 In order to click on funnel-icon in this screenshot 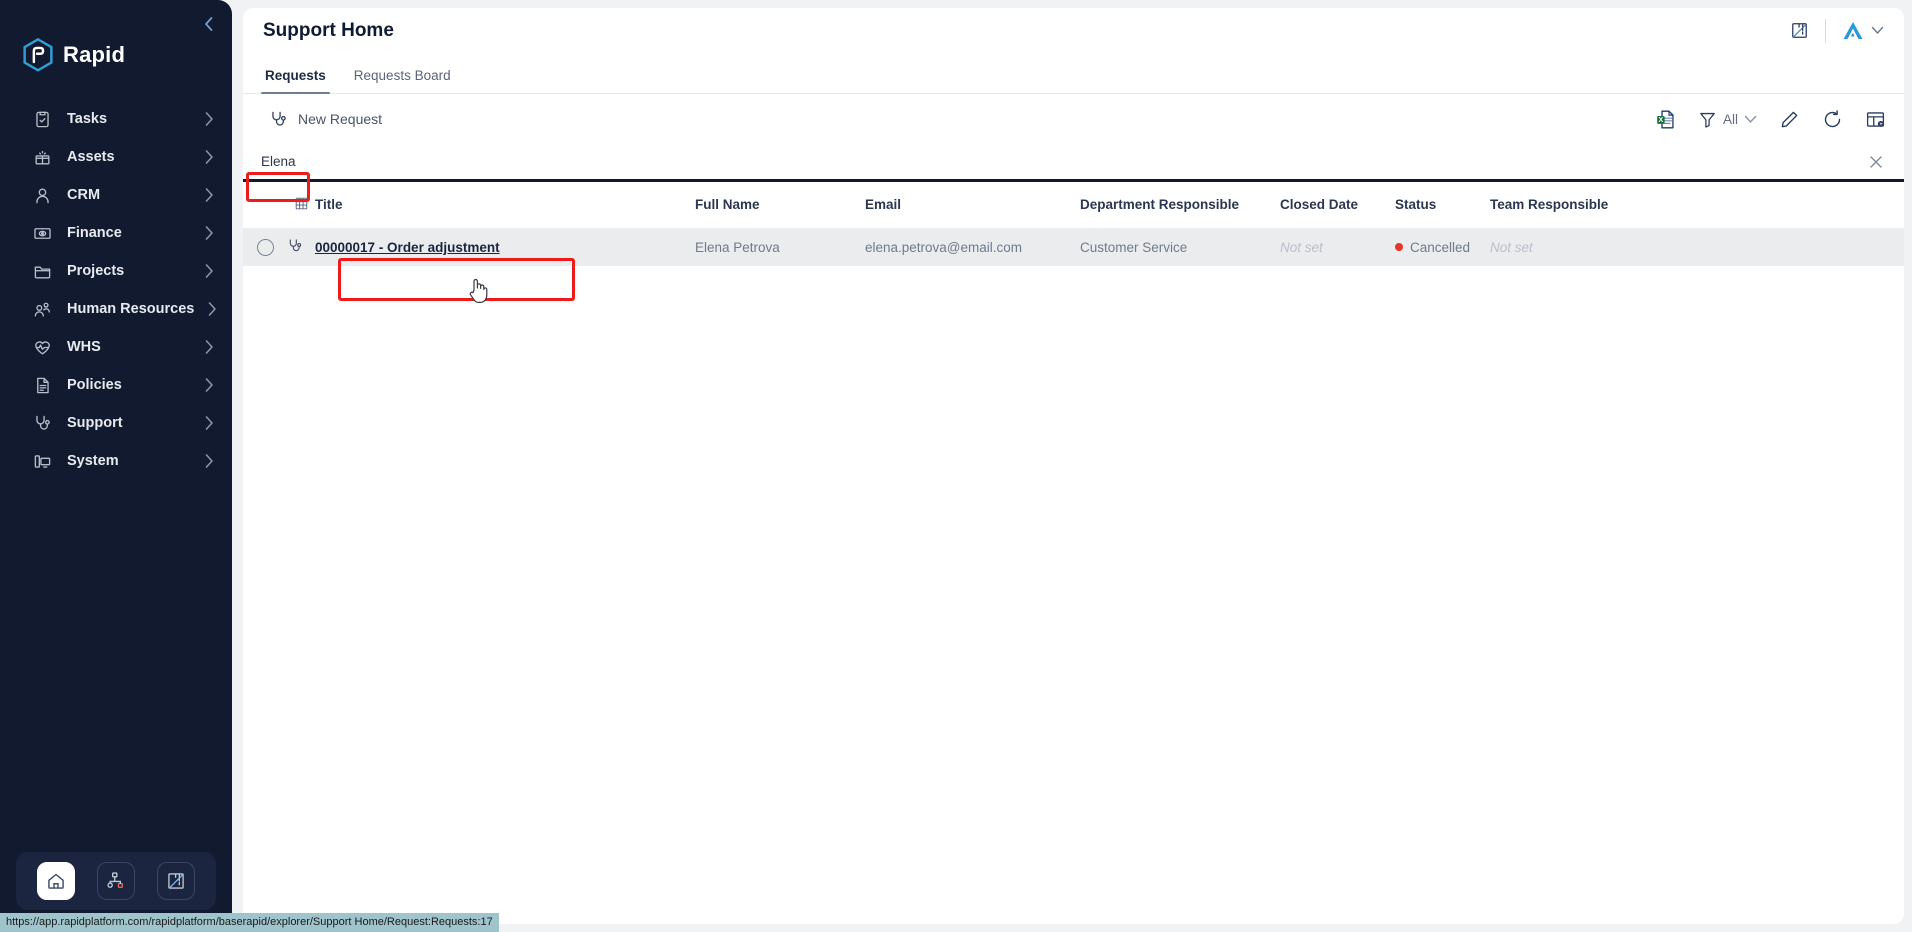, I will do `click(1707, 120)`.